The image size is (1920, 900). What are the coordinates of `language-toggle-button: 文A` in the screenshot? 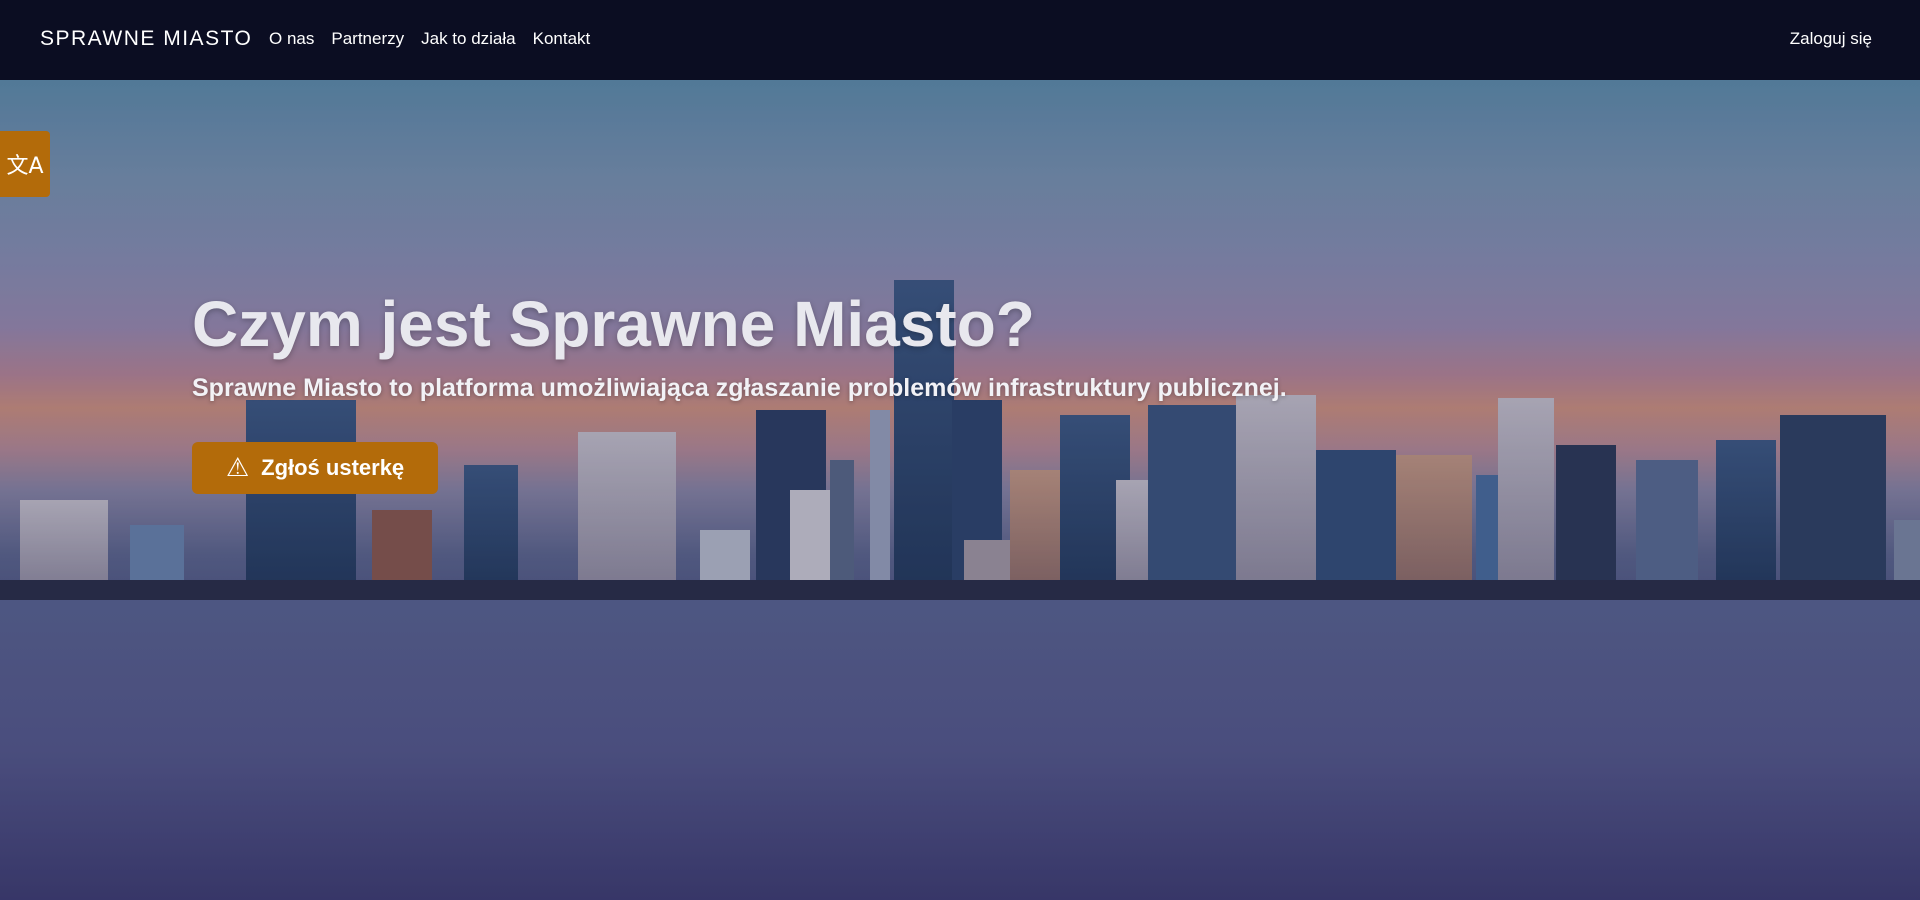 It's located at (25, 164).